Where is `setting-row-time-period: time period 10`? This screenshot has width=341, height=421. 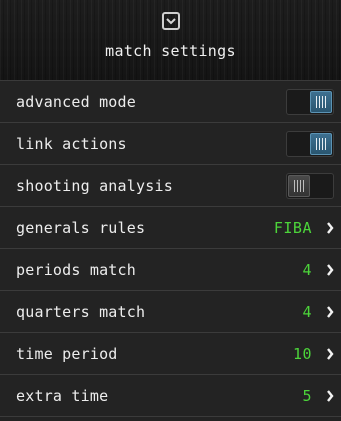 setting-row-time-period: time period 10 is located at coordinates (170, 354).